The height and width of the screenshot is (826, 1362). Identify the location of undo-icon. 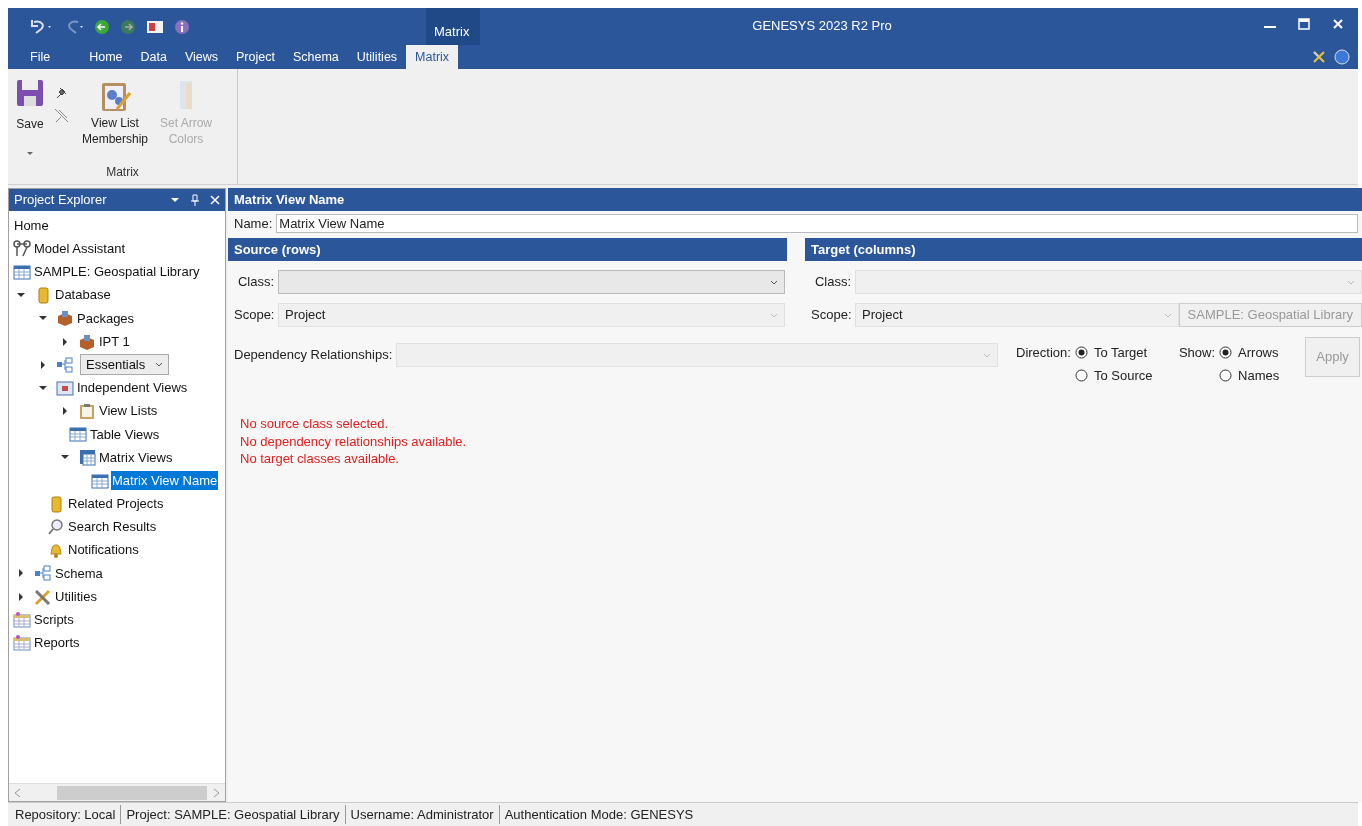
(41, 26).